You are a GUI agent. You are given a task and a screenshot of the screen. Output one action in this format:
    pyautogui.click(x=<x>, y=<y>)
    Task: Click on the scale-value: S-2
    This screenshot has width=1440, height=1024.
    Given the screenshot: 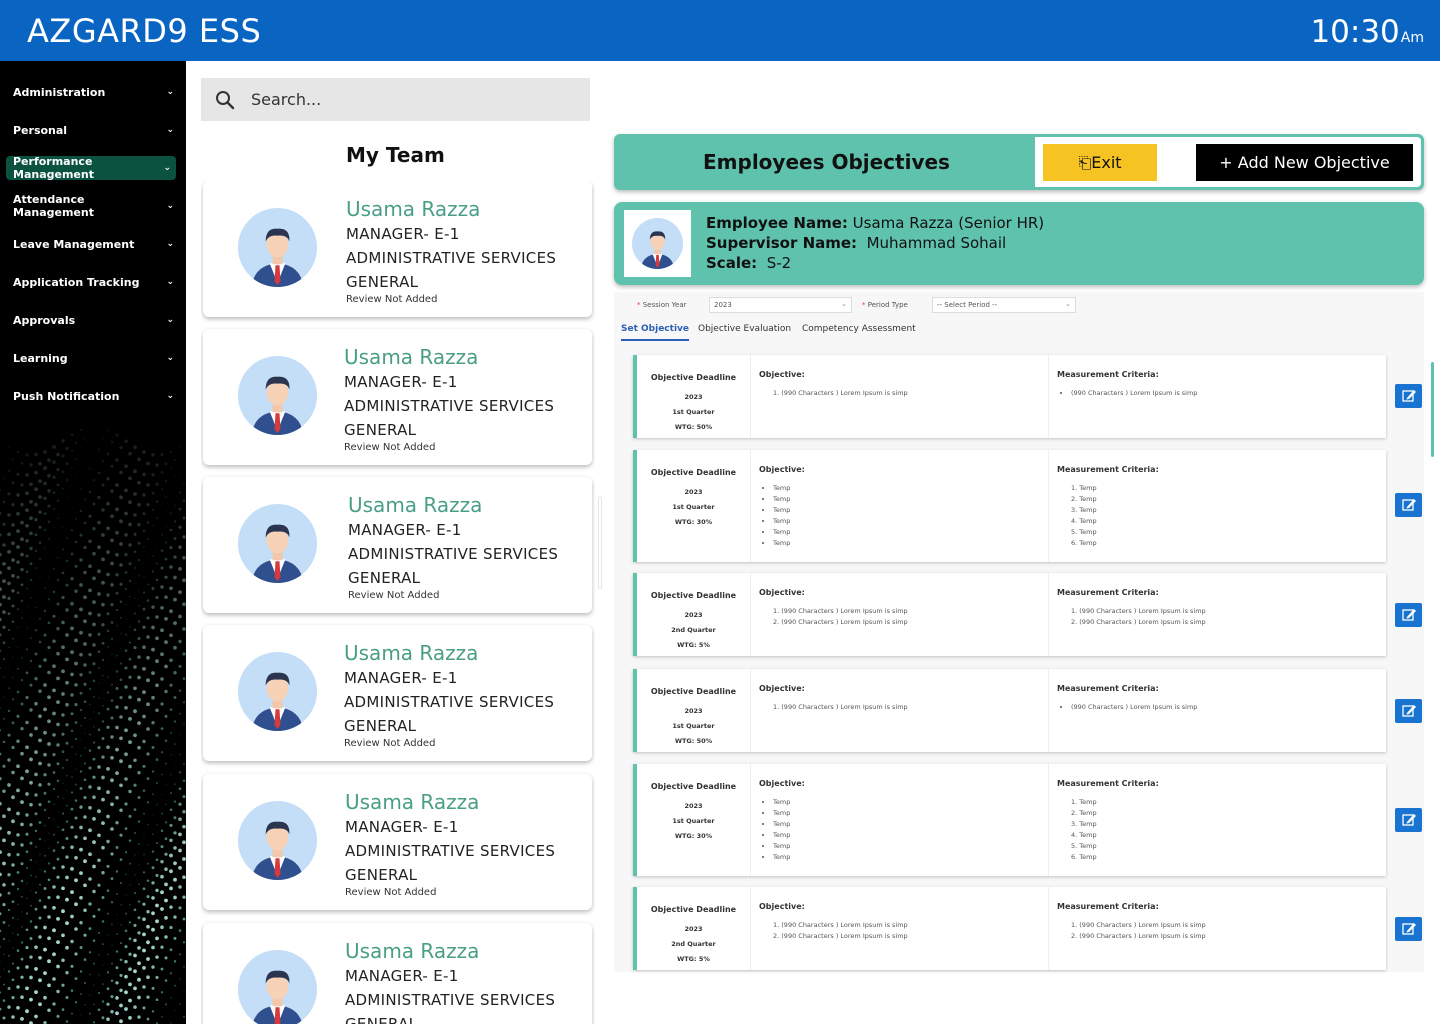 What is the action you would take?
    pyautogui.click(x=779, y=263)
    